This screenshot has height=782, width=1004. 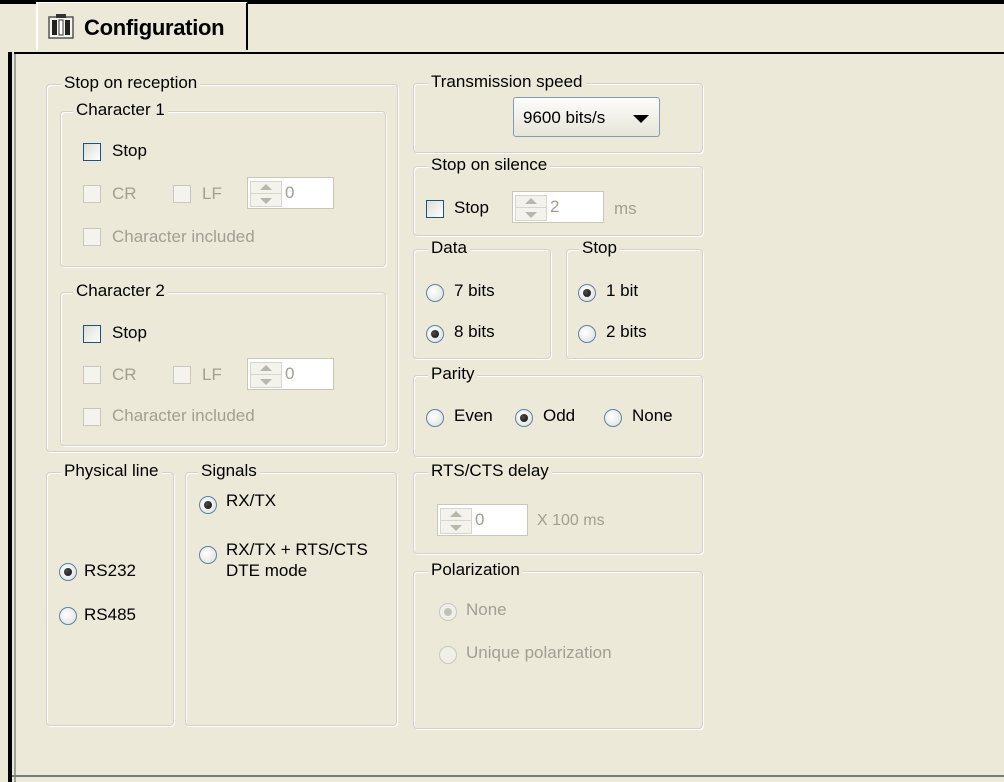 What do you see at coordinates (490, 471) in the screenshot?
I see `rts-cts-delay-title: RTS/CTS delay` at bounding box center [490, 471].